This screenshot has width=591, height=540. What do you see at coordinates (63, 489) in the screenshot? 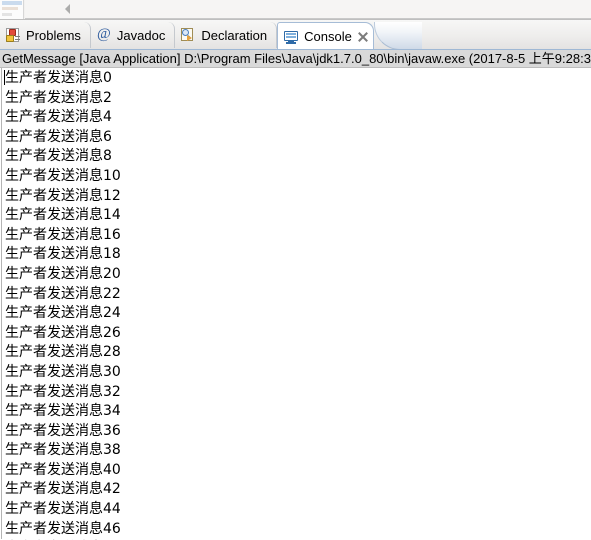
I see `console-line: 生产者发送消息42` at bounding box center [63, 489].